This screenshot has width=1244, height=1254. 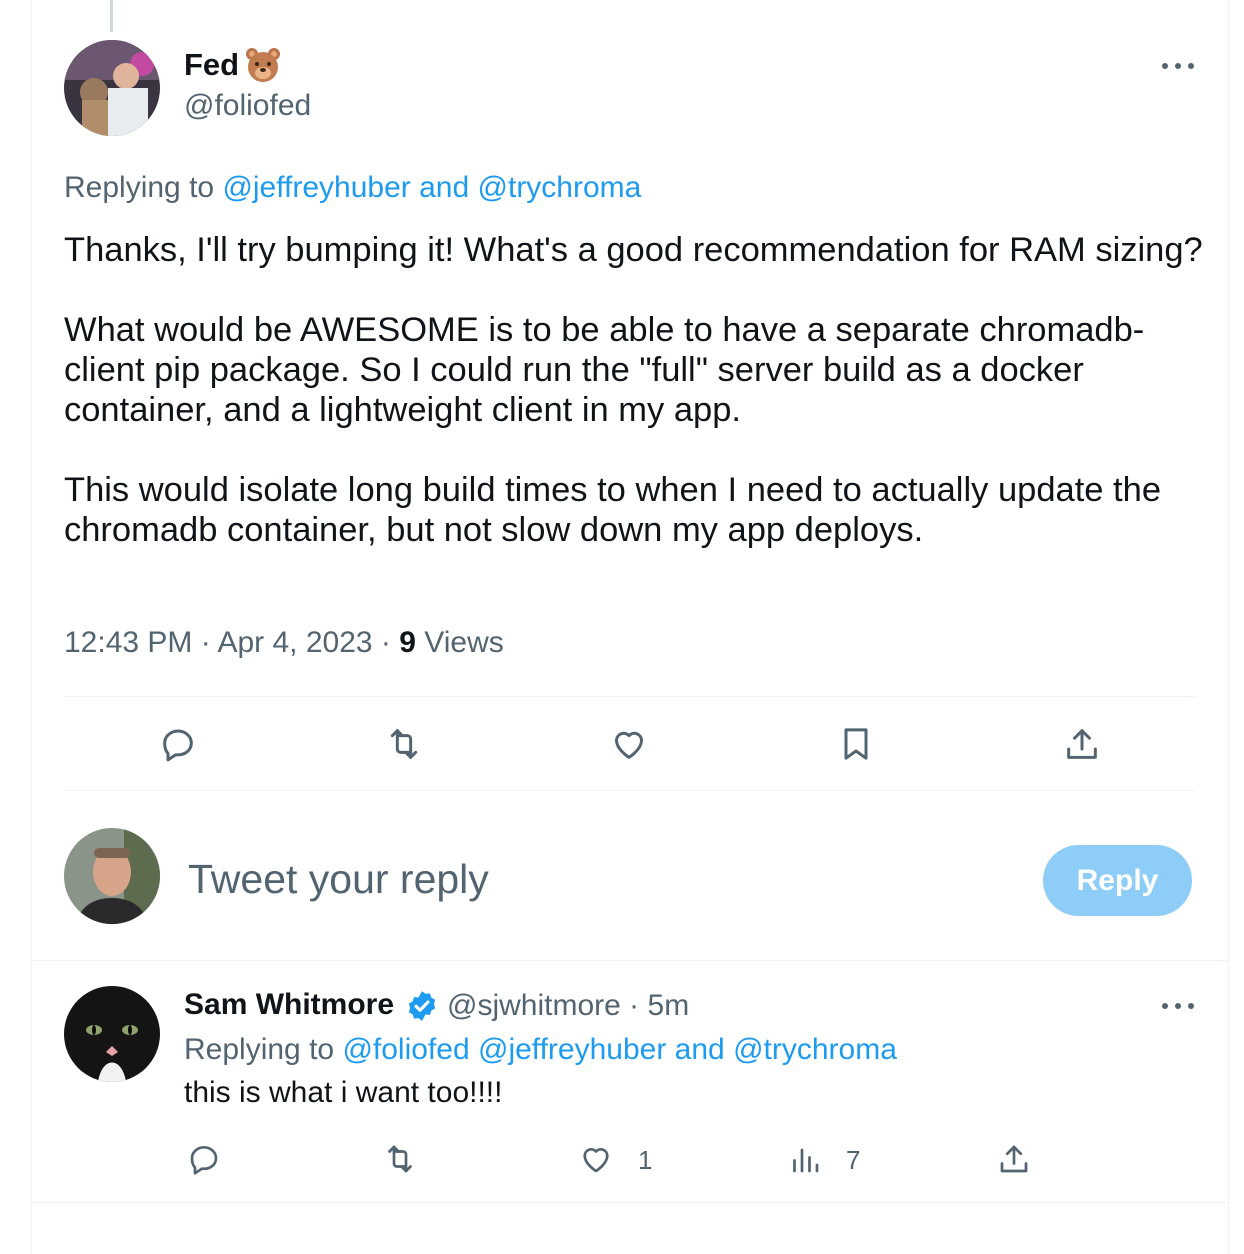 I want to click on views-icon, so click(x=805, y=1159).